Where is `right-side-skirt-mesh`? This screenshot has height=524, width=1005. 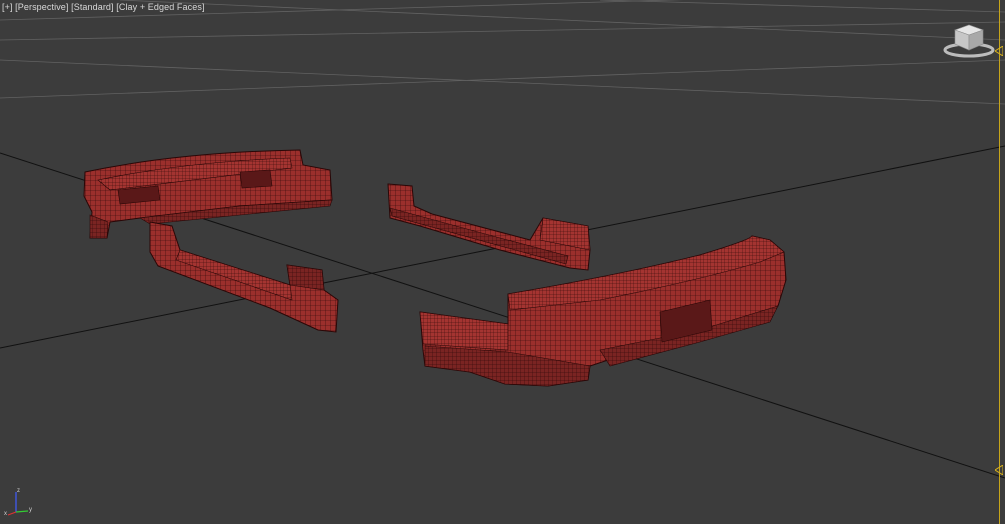
right-side-skirt-mesh is located at coordinates (489, 227).